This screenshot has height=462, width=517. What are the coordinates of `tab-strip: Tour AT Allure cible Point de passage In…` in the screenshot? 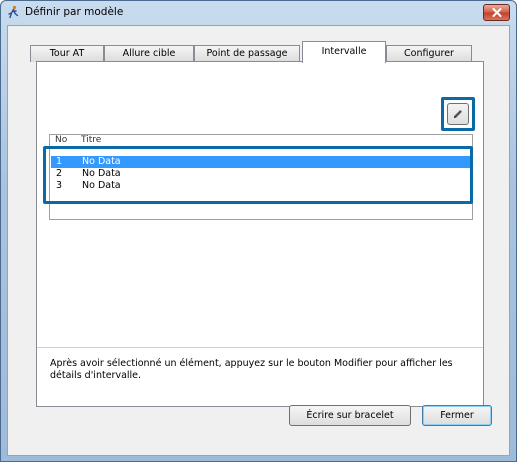 It's located at (254, 52).